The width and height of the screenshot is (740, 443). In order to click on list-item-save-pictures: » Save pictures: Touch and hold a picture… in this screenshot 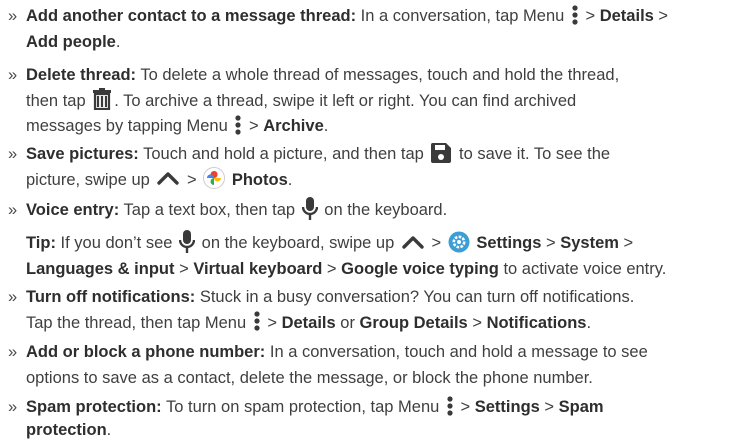, I will do `click(368, 167)`.